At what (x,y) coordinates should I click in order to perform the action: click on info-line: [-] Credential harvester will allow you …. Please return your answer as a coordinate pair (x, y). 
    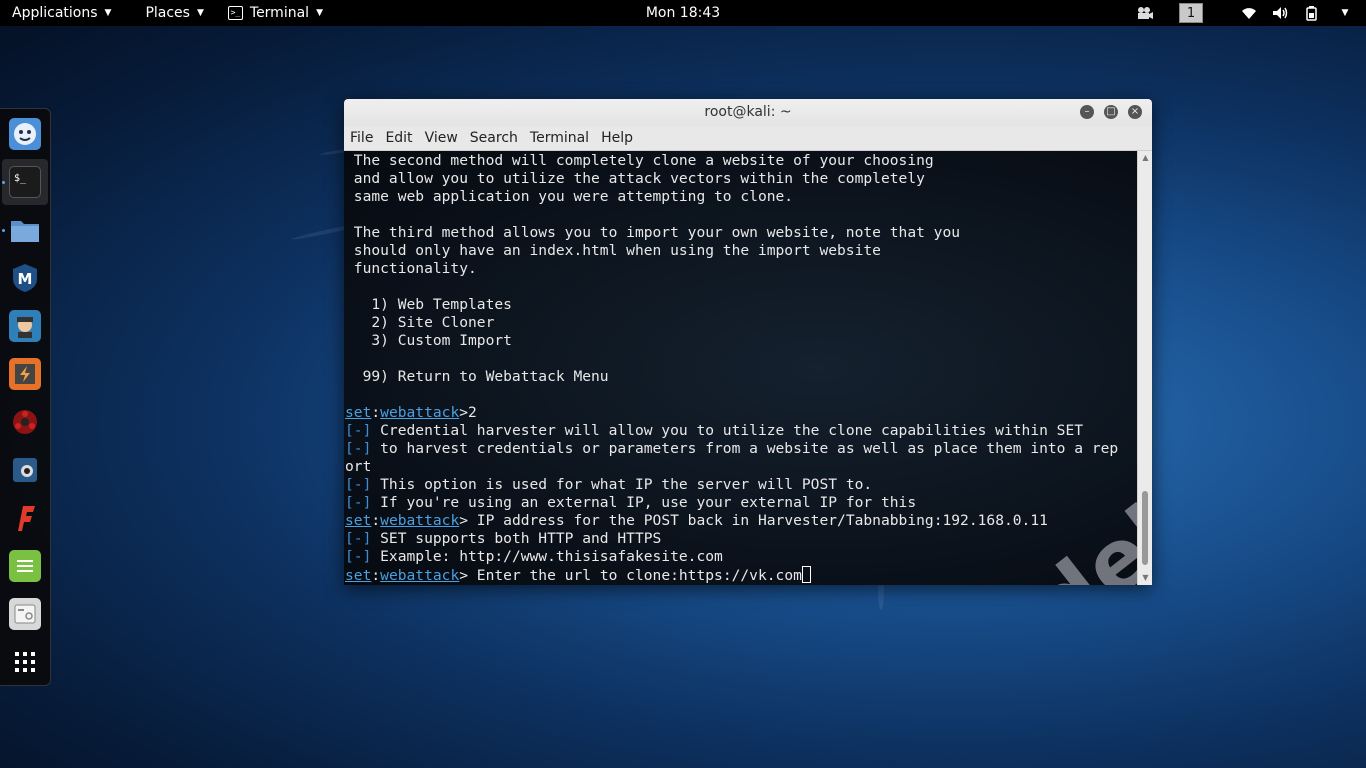
    Looking at the image, I should click on (741, 431).